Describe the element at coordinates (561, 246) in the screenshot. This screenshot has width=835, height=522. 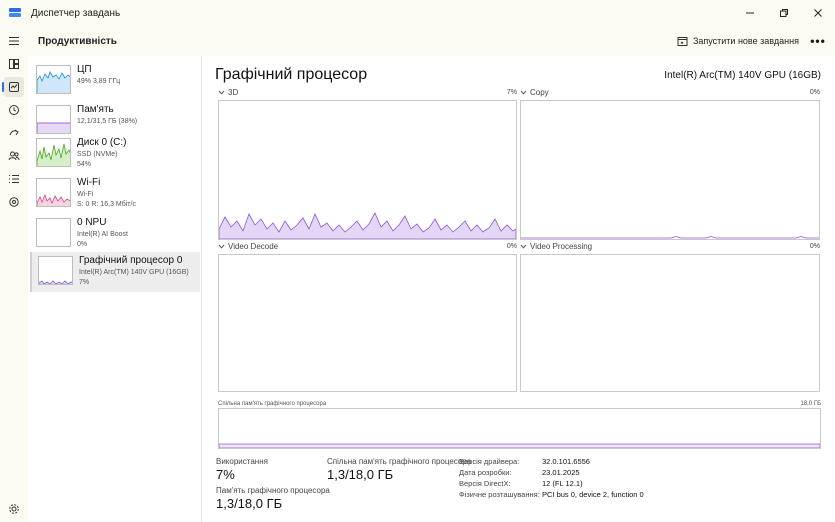
I see `engine-label: Video Processing` at that location.